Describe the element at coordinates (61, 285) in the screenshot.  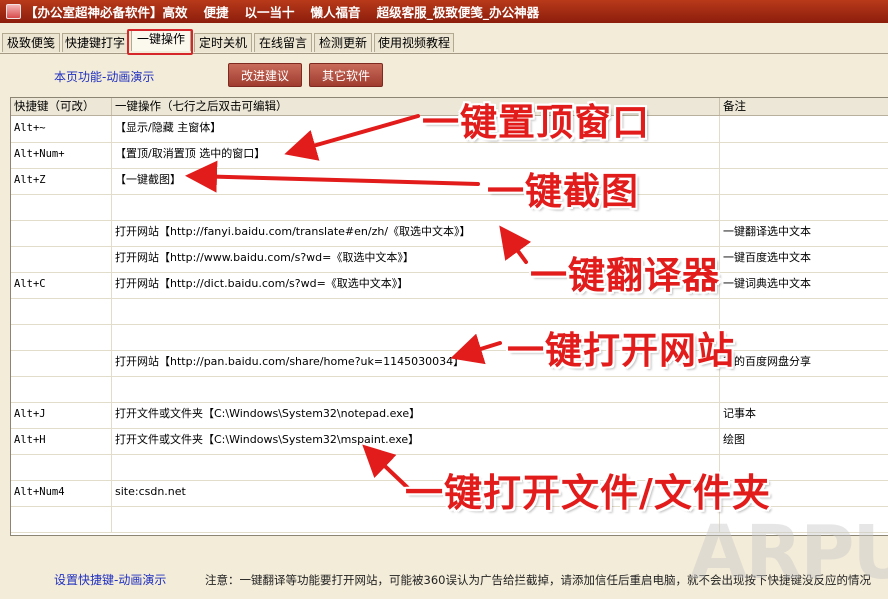
I see `hotkey-cell: Alt+C` at that location.